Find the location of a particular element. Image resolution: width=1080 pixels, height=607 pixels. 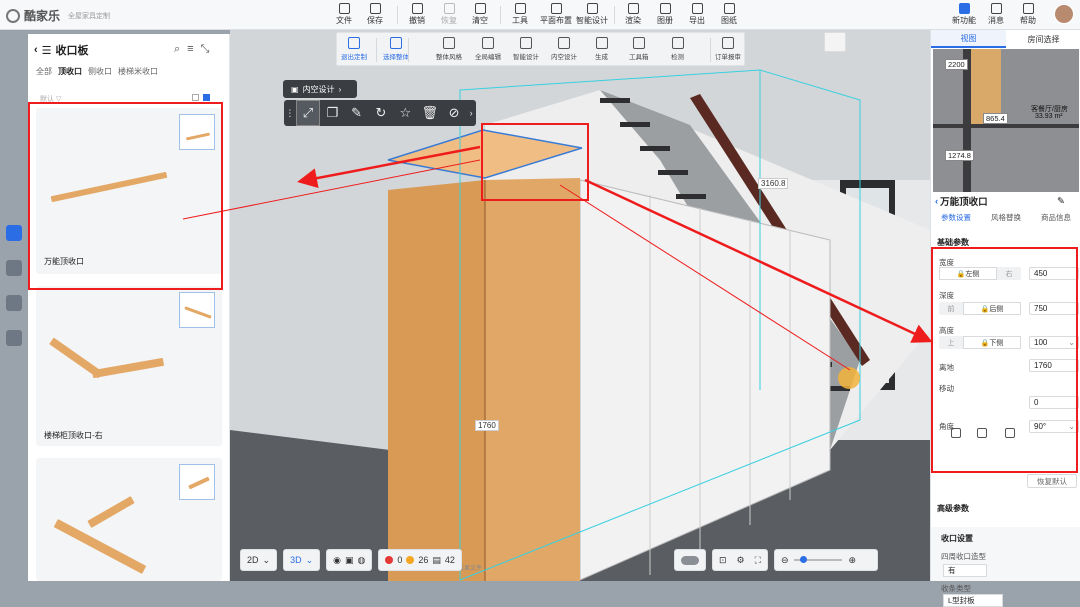

copy-icon: ❐ is located at coordinates (332, 113).